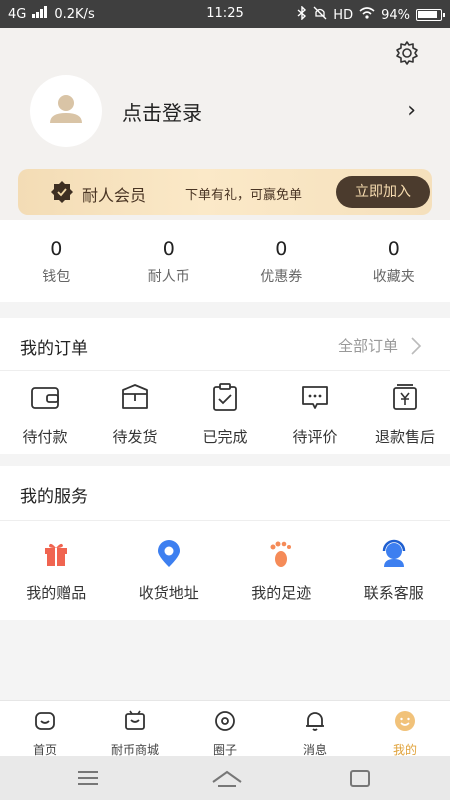 Image resolution: width=450 pixels, height=800 pixels. Describe the element at coordinates (430, 15) in the screenshot. I see `battery-icon` at that location.